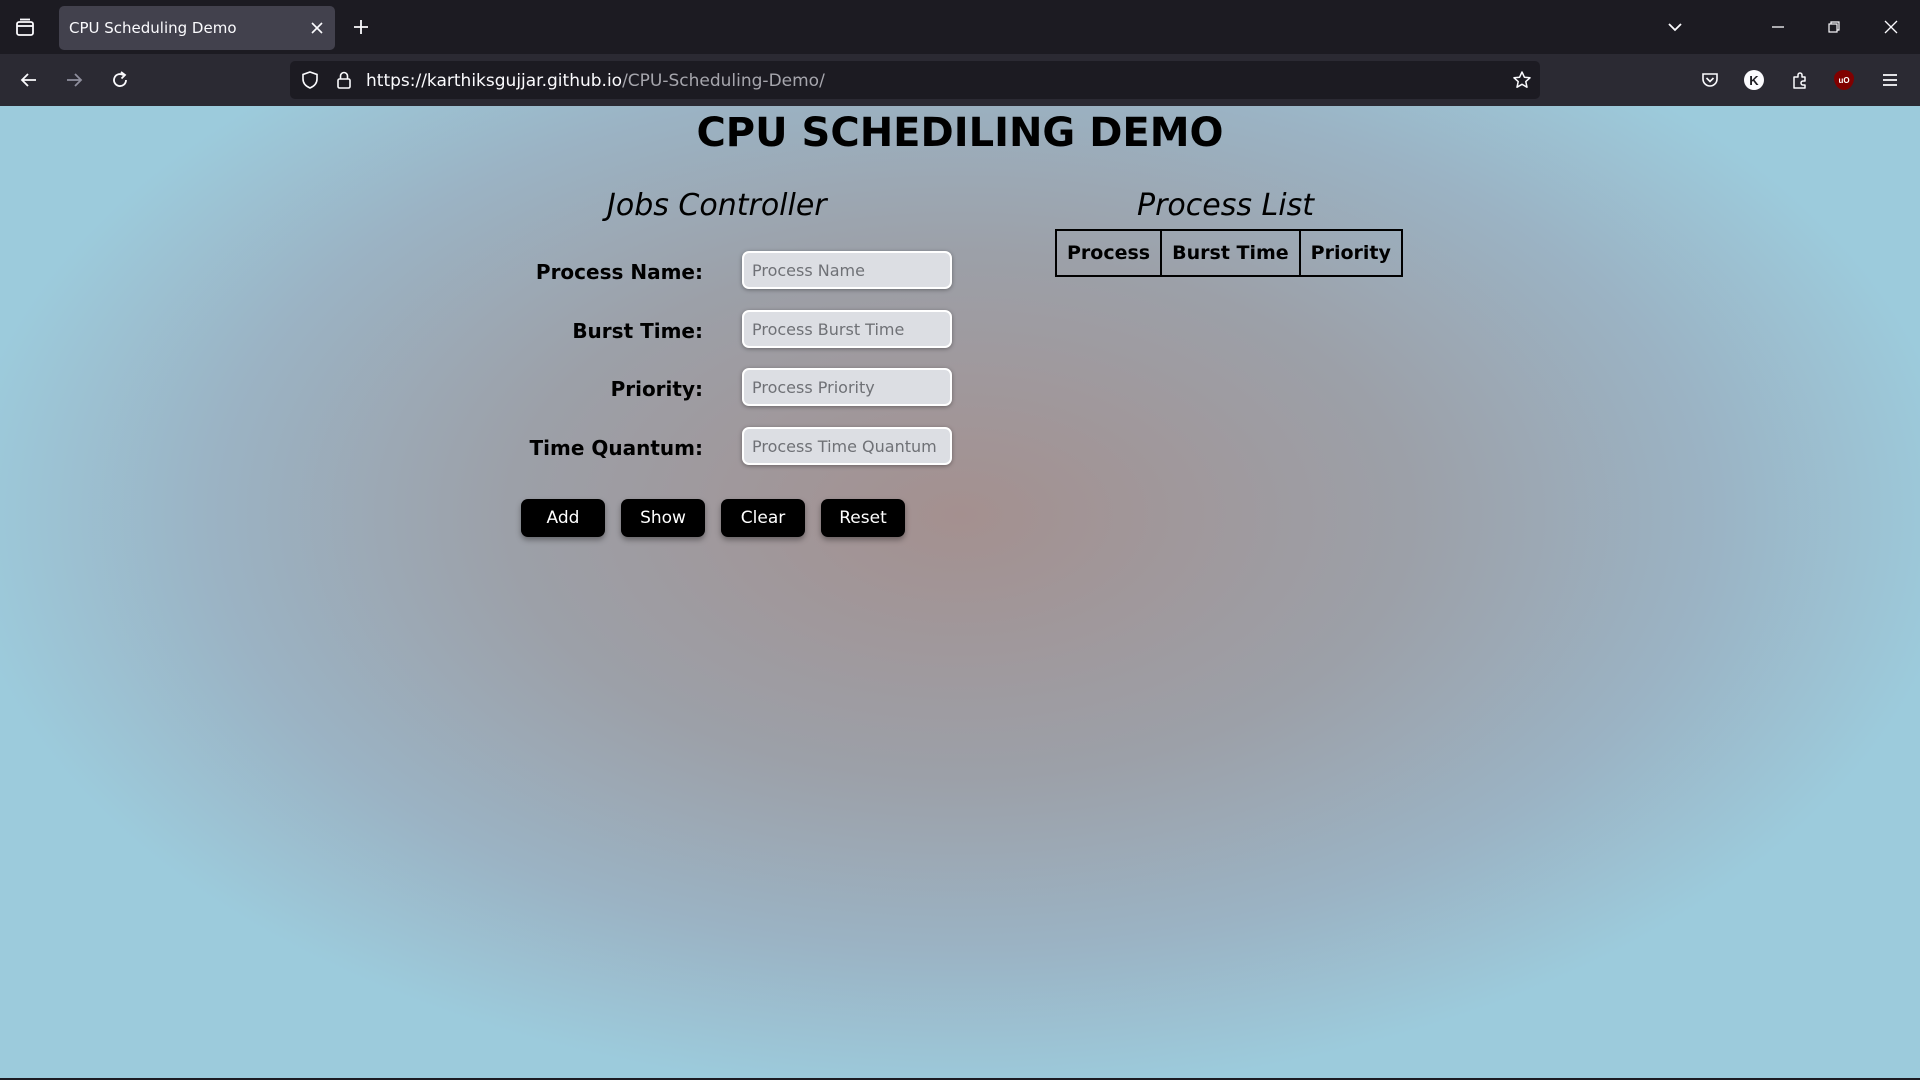  I want to click on jobs-controller-heading: Jobs Controller, so click(717, 205).